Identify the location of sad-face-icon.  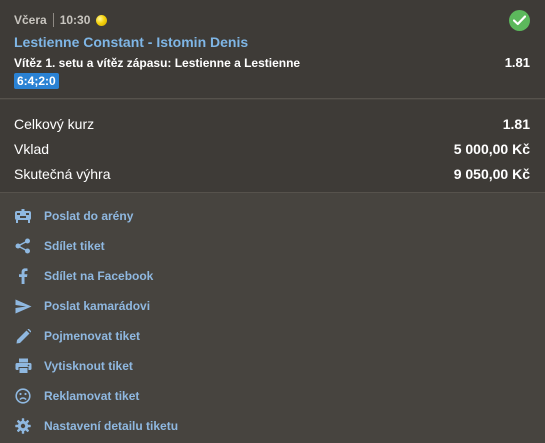
(23, 396).